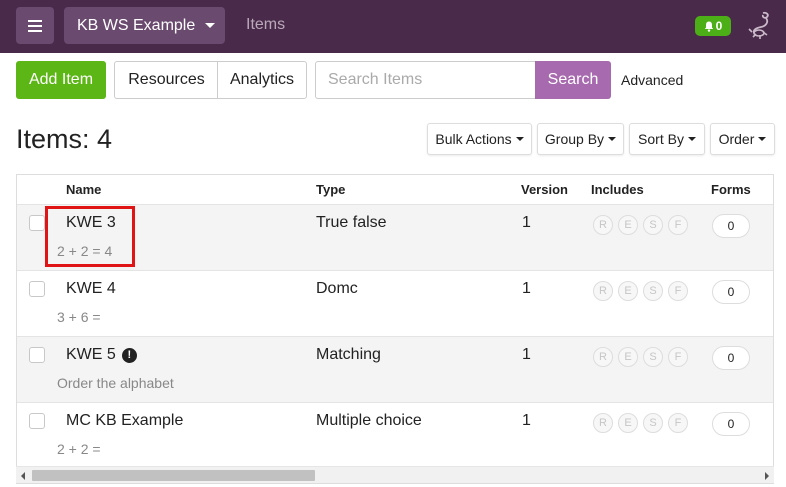  I want to click on item-type: Multiple choice, so click(369, 420).